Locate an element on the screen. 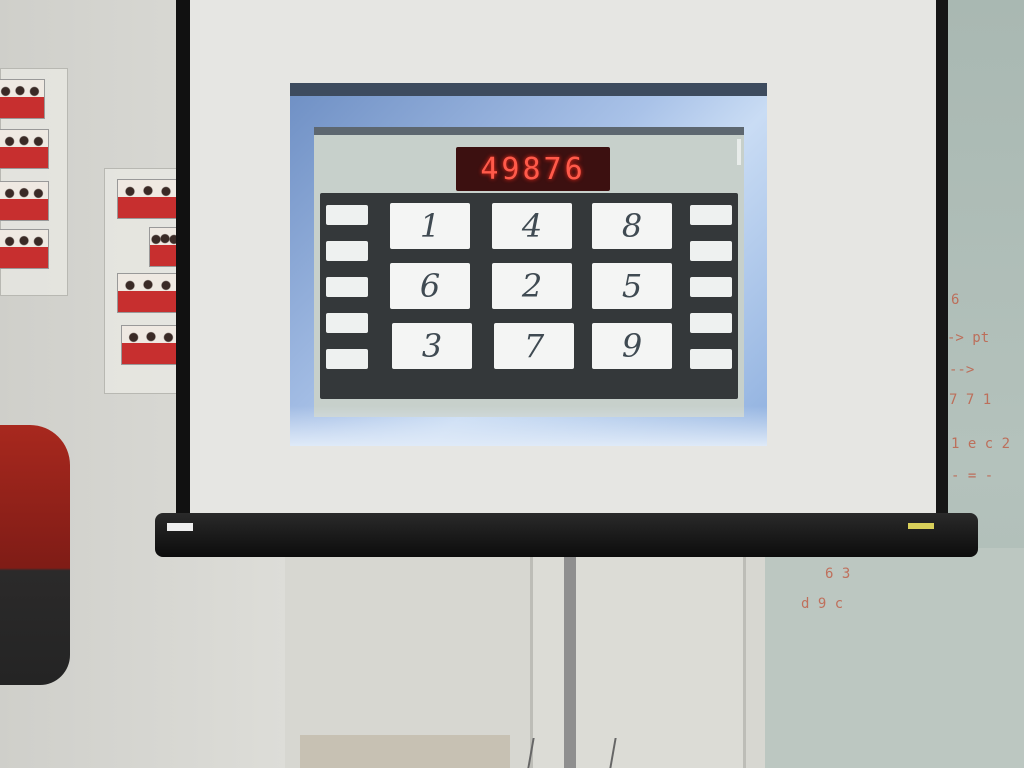  whiteboard-mark: 7 7 1 is located at coordinates (970, 400).